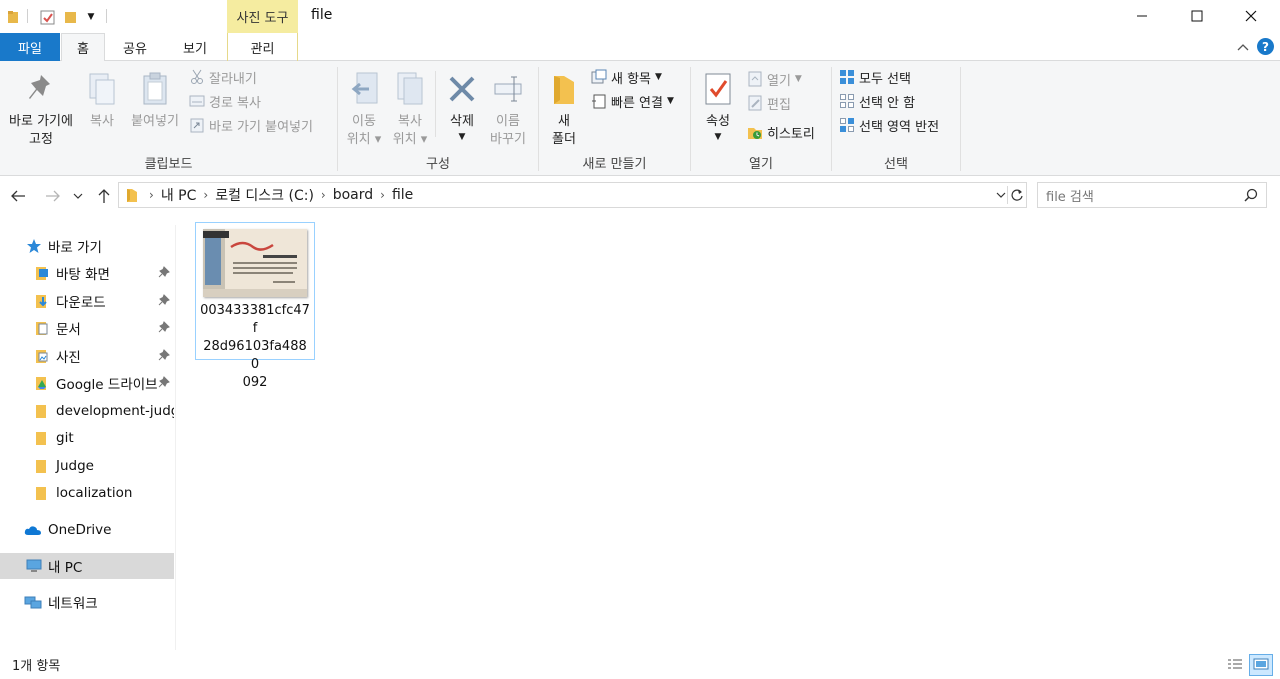  Describe the element at coordinates (42, 356) in the screenshot. I see `pictures-folder-icon` at that location.